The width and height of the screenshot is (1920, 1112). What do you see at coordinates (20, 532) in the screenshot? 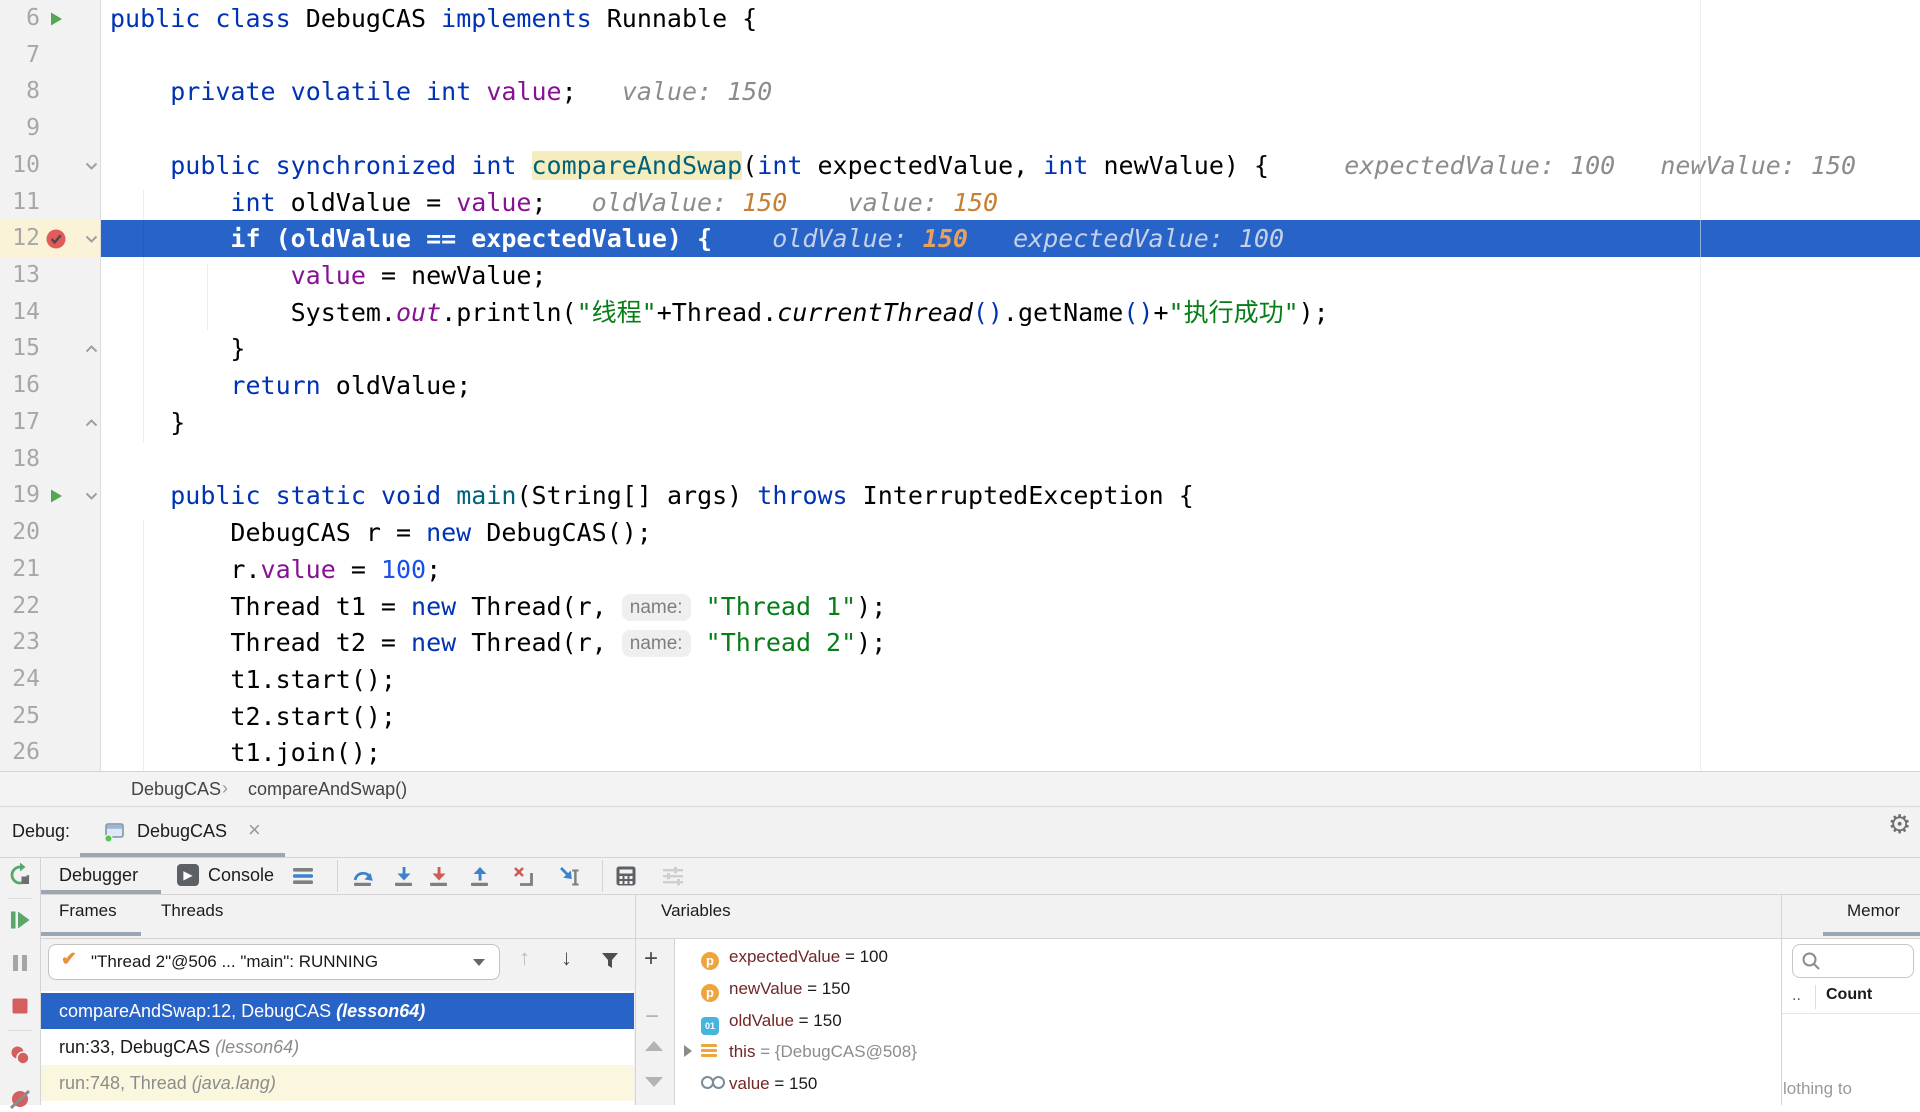
I see `line-number: 20` at bounding box center [20, 532].